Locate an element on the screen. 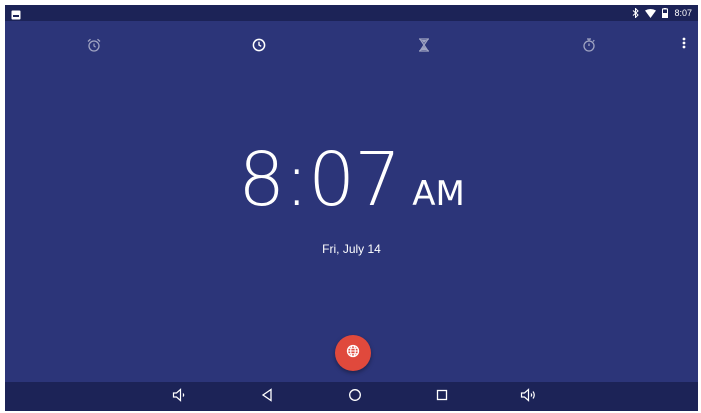 The height and width of the screenshot is (413, 701). more-vert-icon is located at coordinates (684, 45).